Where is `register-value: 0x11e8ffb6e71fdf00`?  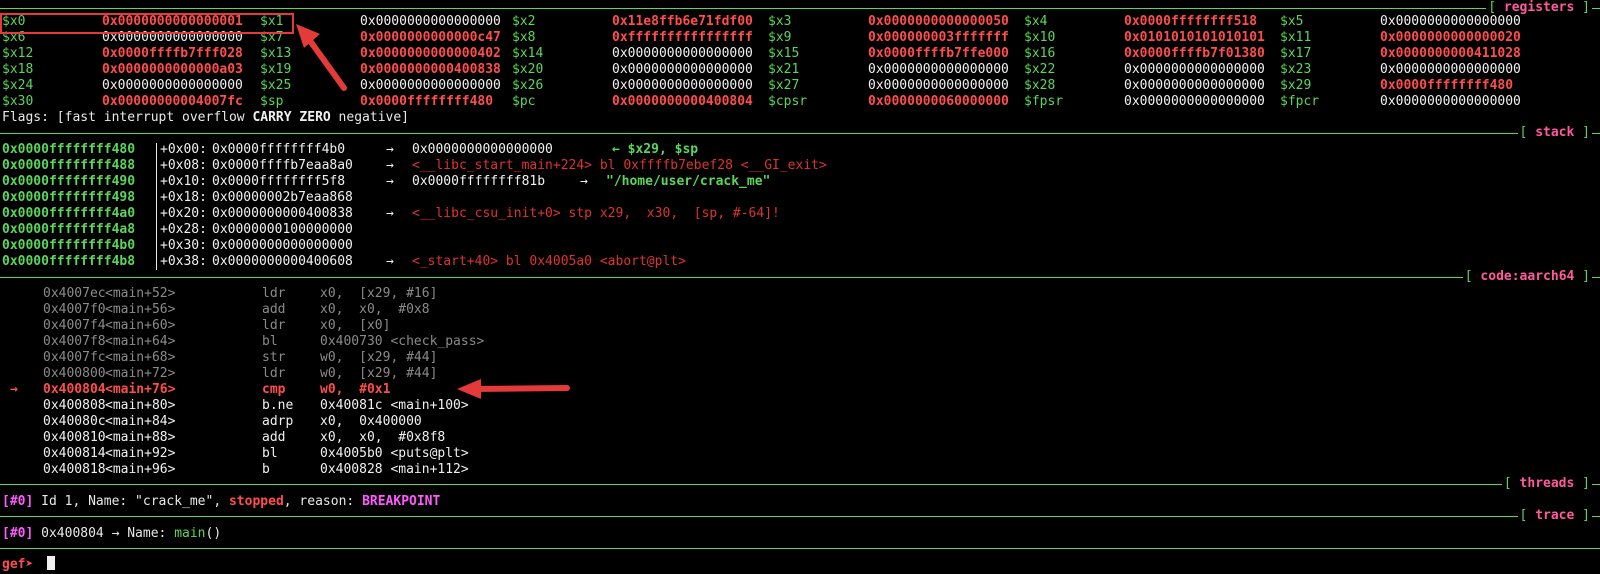
register-value: 0x11e8ffb6e71fdf00 is located at coordinates (682, 22).